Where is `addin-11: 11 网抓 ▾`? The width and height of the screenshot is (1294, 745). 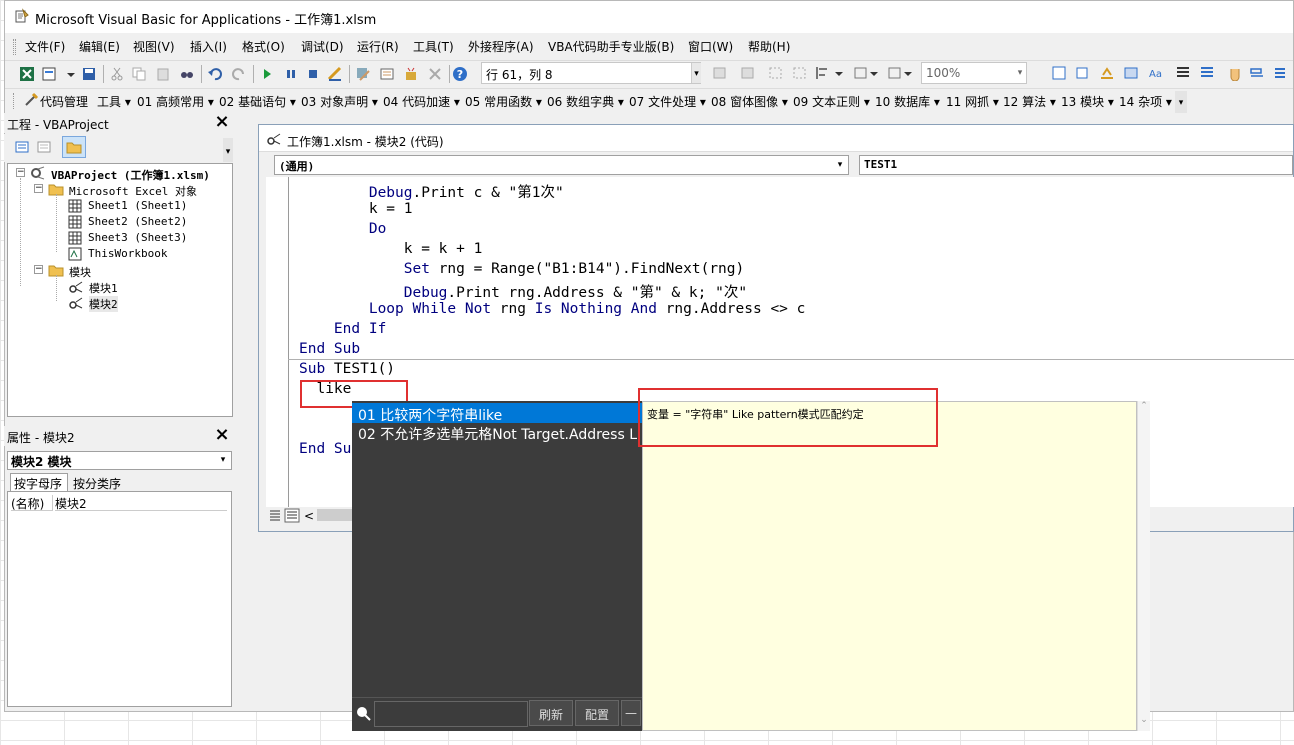 addin-11: 11 网抓 ▾ is located at coordinates (972, 101).